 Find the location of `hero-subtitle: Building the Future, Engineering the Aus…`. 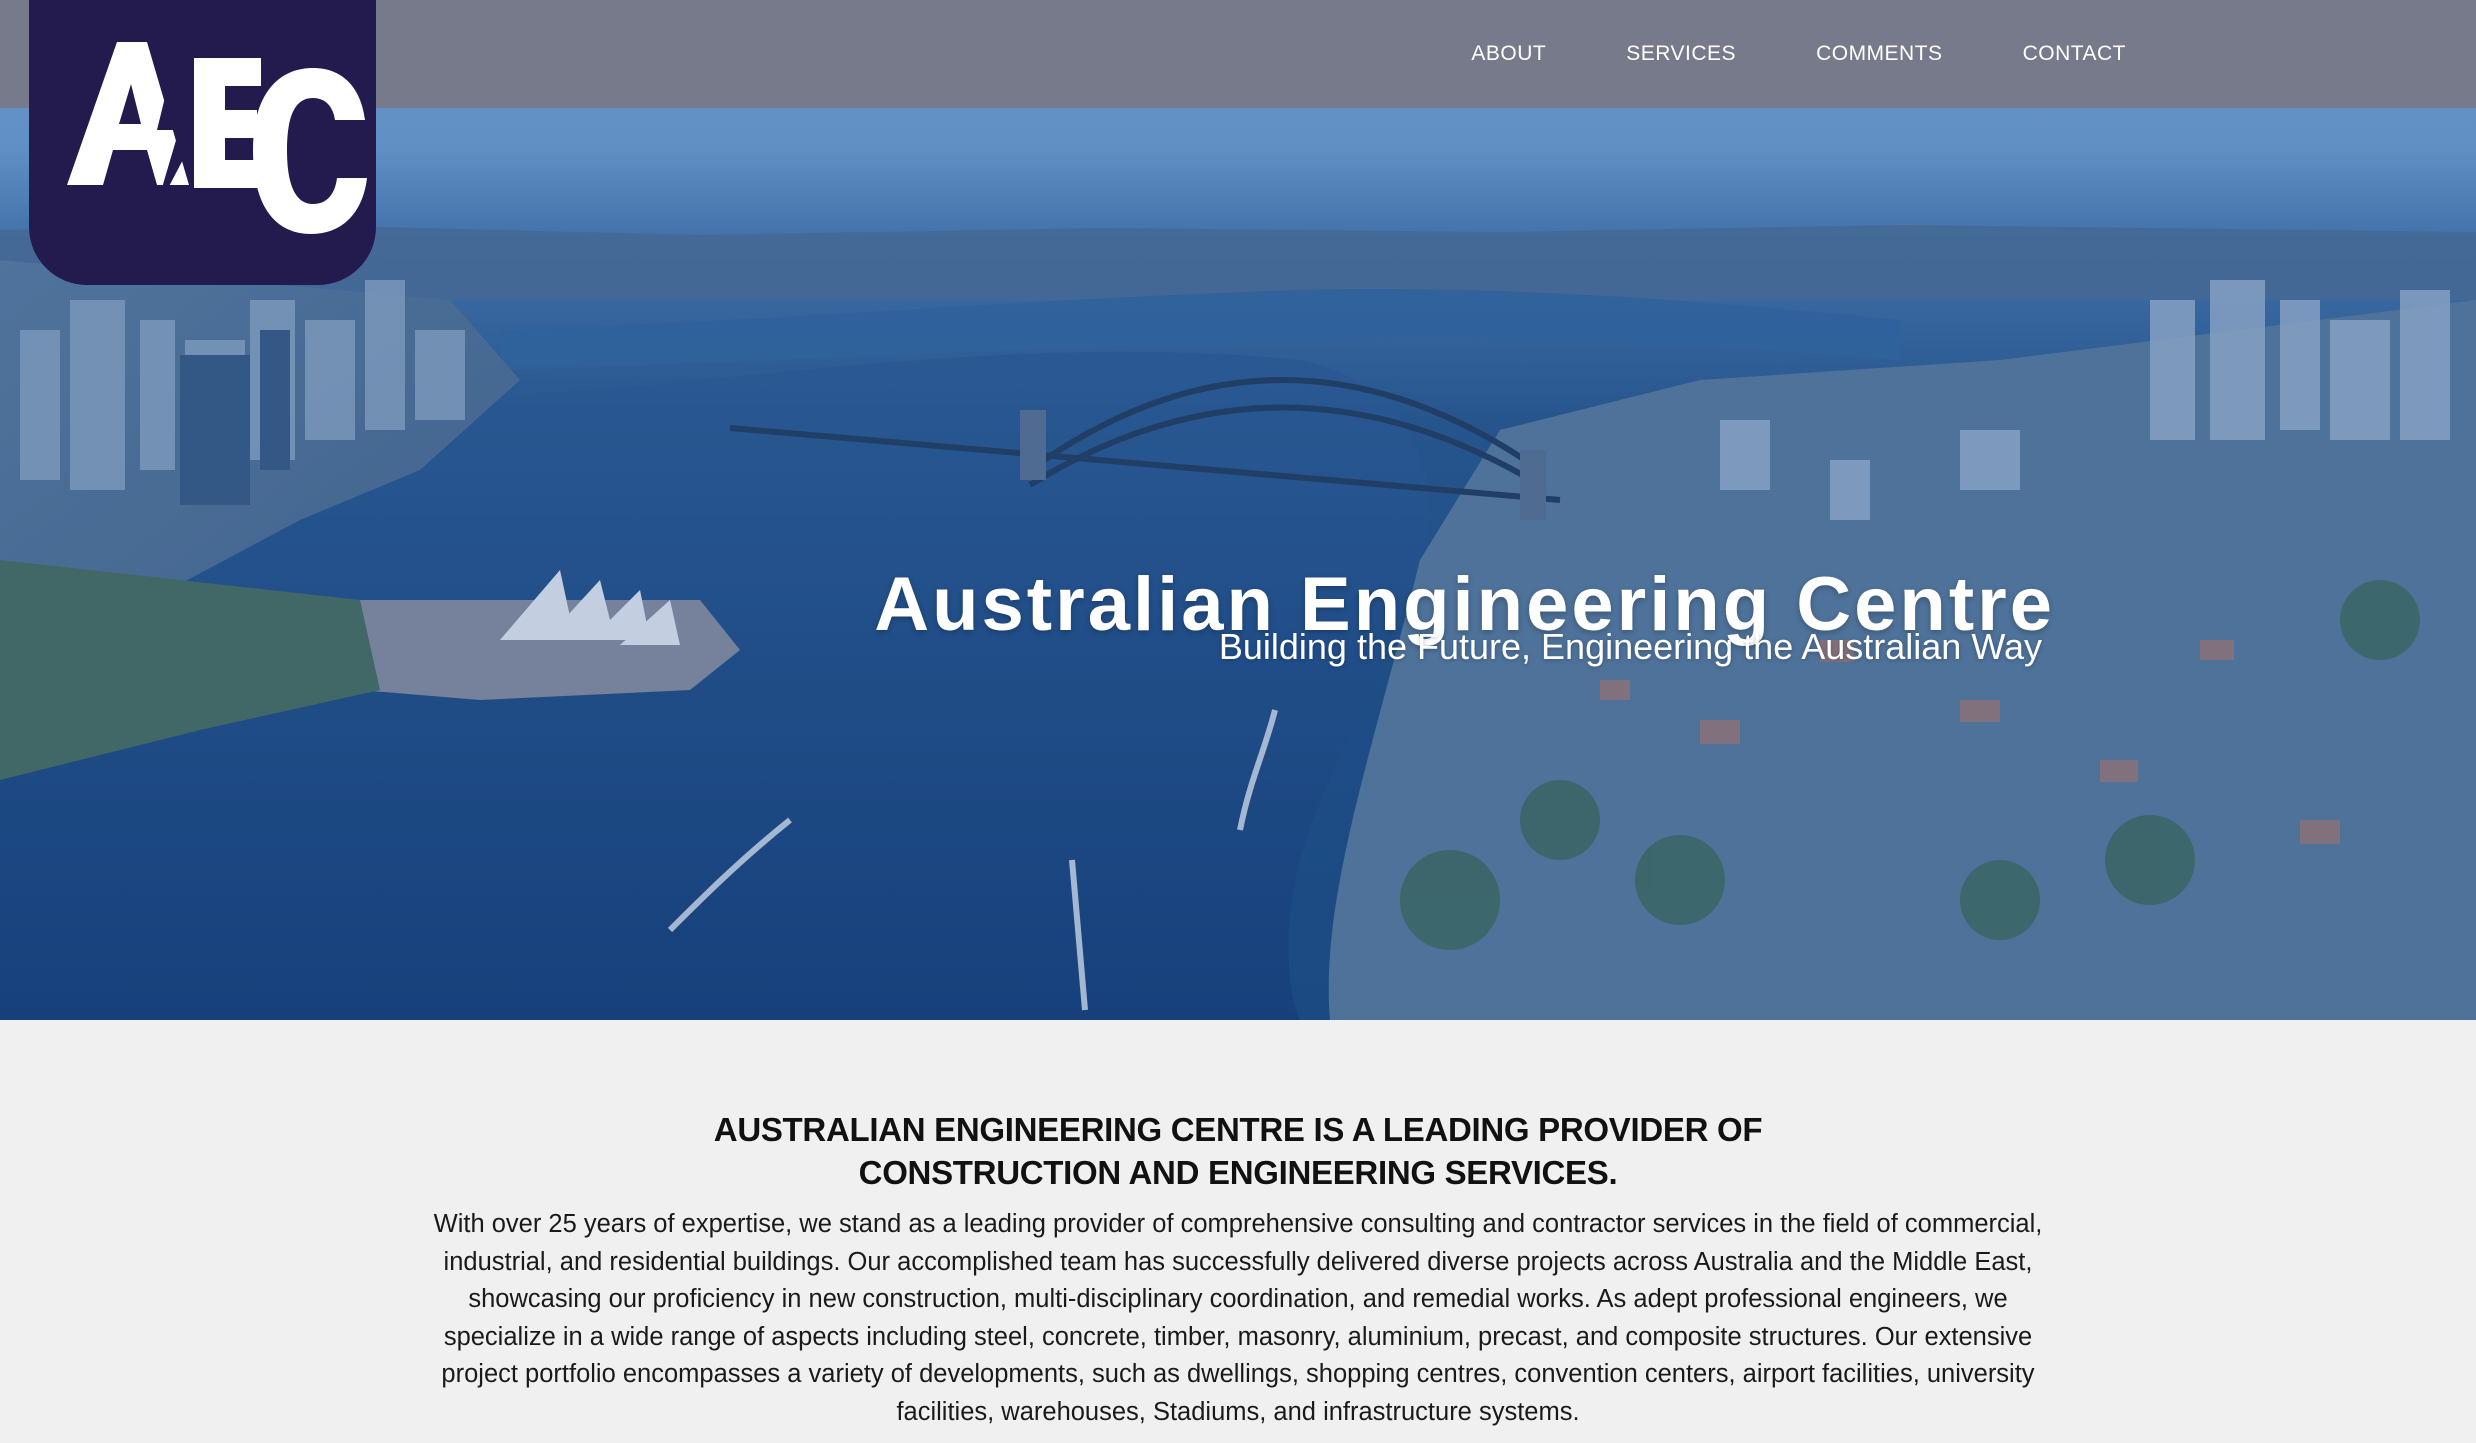

hero-subtitle: Building the Future, Engineering the Aus… is located at coordinates (1630, 646).